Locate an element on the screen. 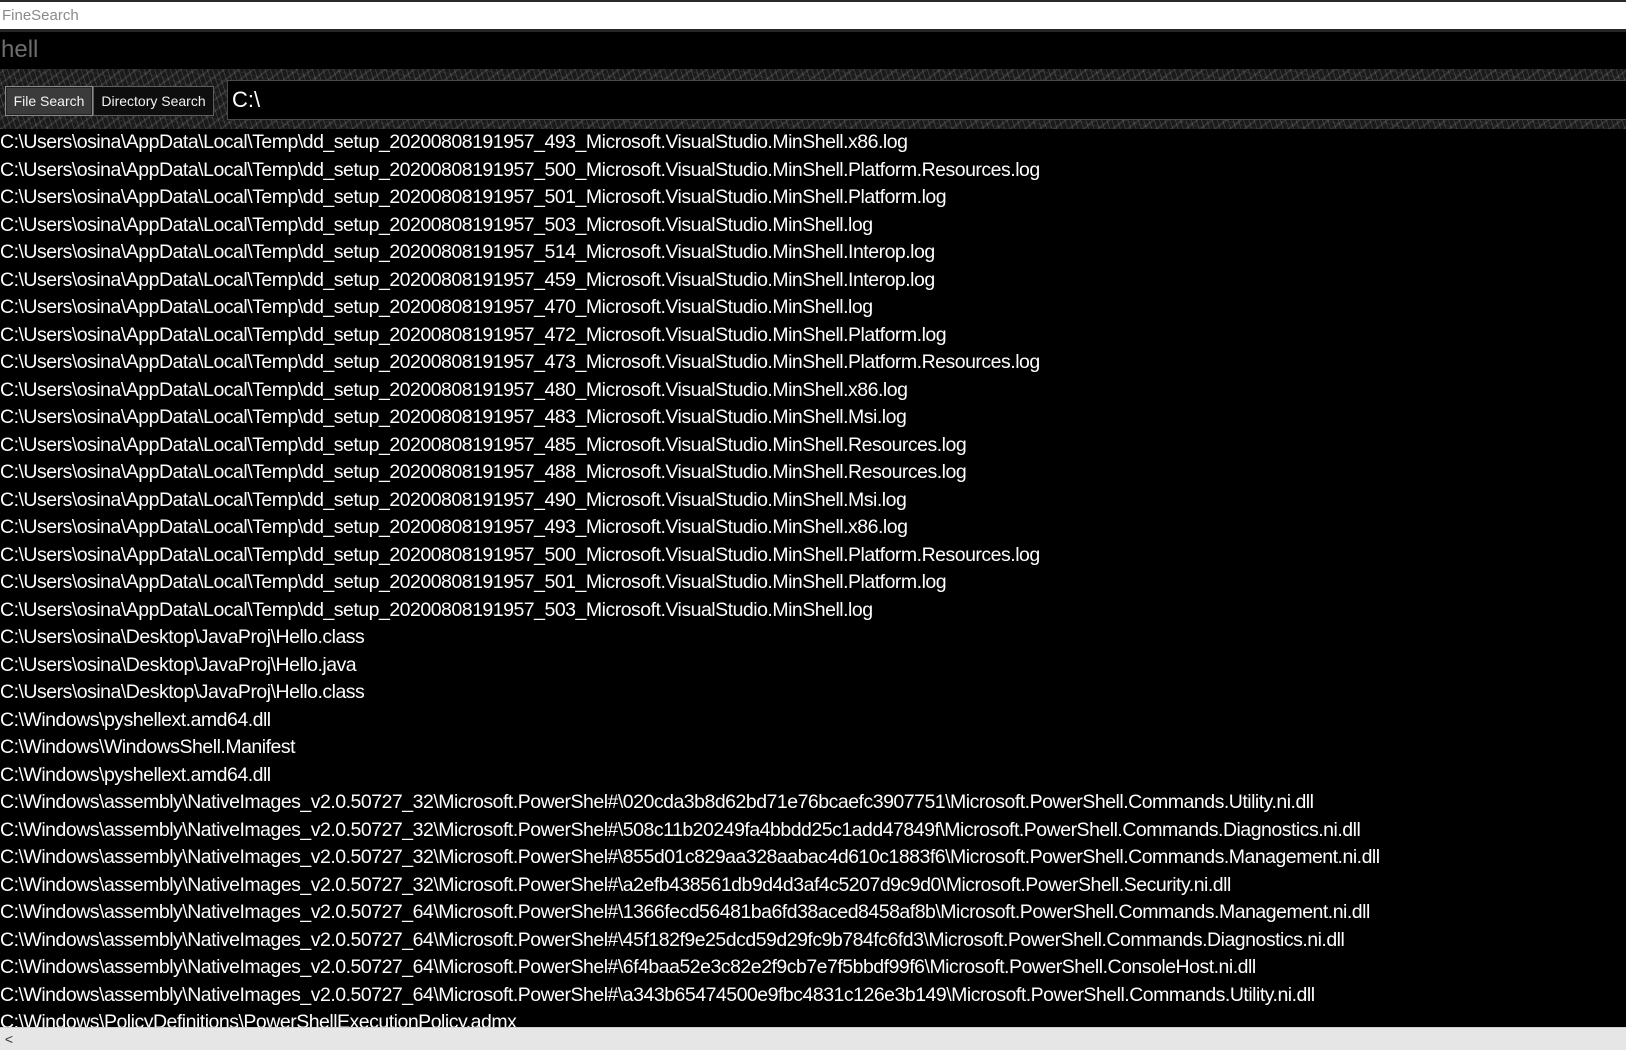 This screenshot has height=1050, width=1626. window-title-bar: FineSearch is located at coordinates (813, 15).